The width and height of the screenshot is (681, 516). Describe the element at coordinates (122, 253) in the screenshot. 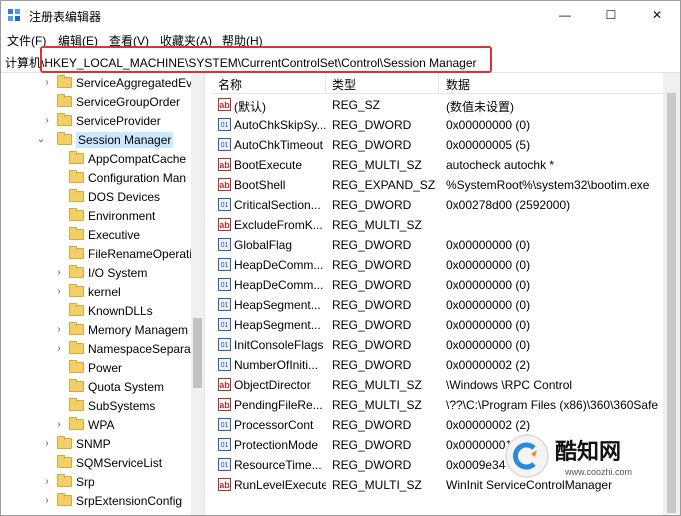

I see `tree-item: FileRenameOperati` at that location.